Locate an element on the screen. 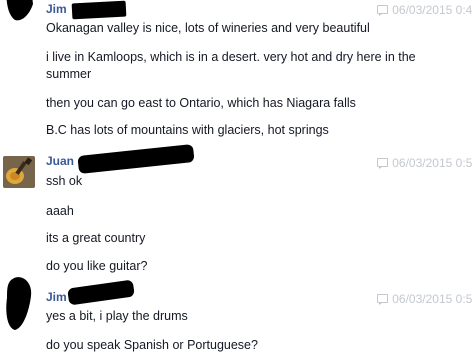 Image resolution: width=473 pixels, height=364 pixels. message-text: ssh ok is located at coordinates (64, 181).